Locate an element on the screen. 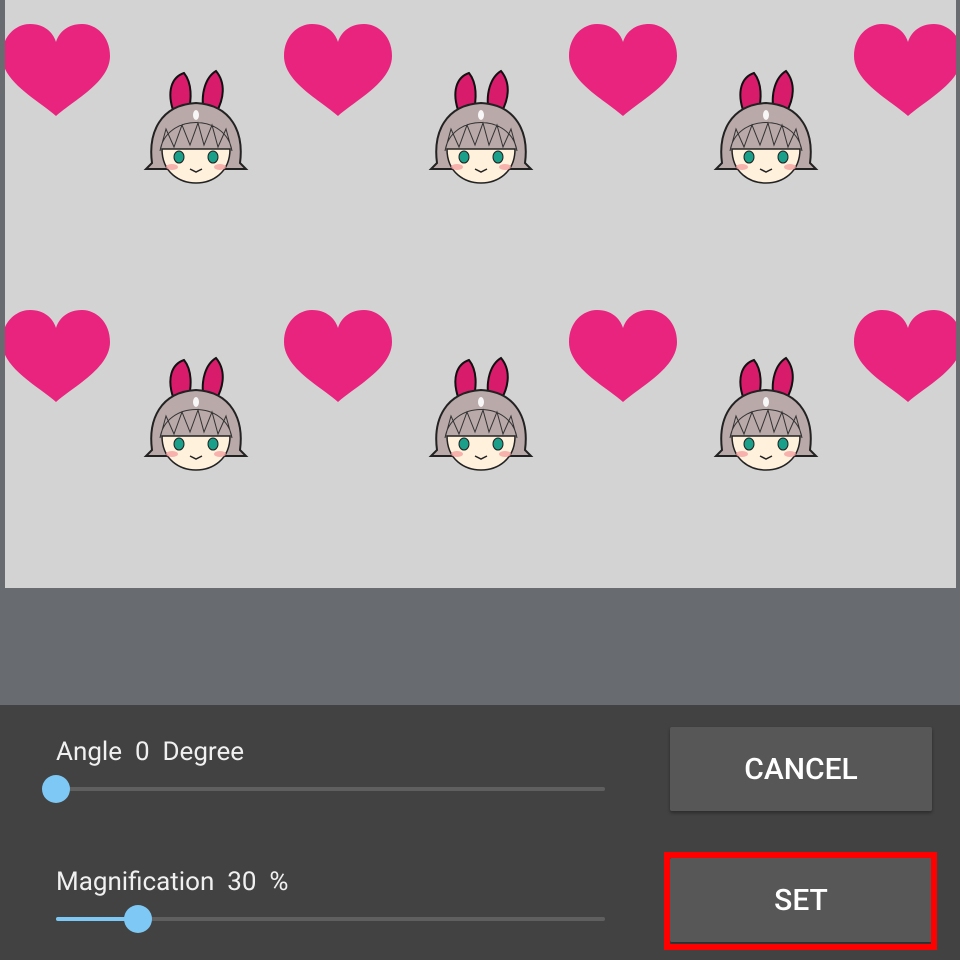 This screenshot has width=960, height=960. angle-value: 0 is located at coordinates (142, 752).